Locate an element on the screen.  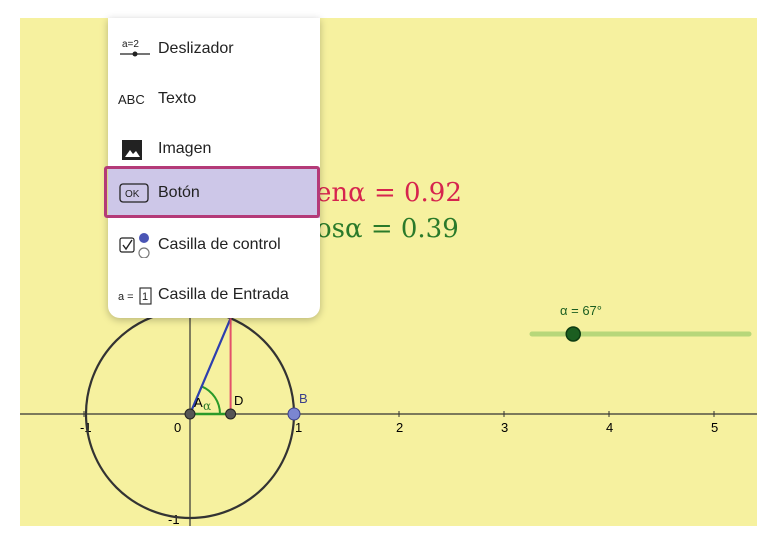
slider-knob is located at coordinates (573, 334).